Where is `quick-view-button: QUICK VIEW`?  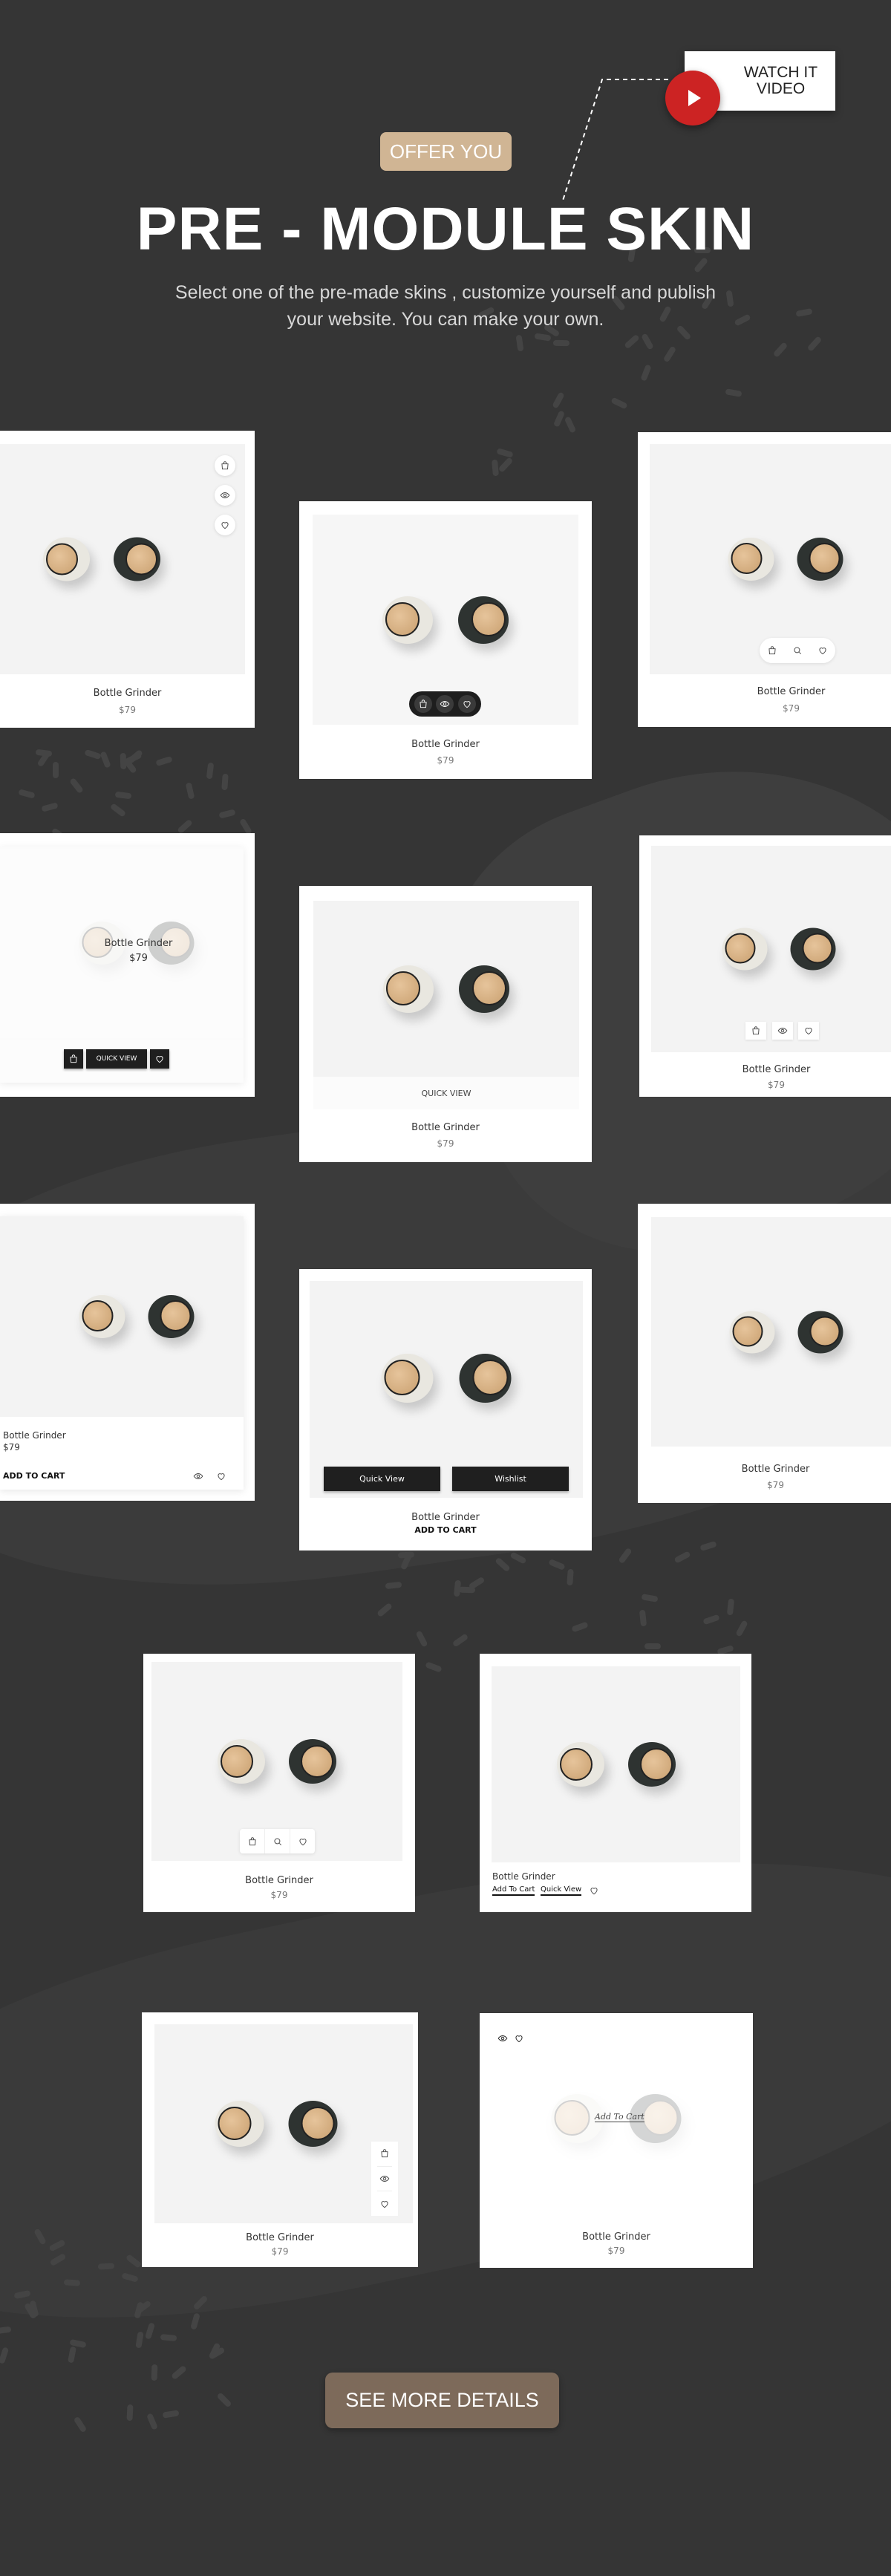
quick-view-button: QUICK VIEW is located at coordinates (116, 1059).